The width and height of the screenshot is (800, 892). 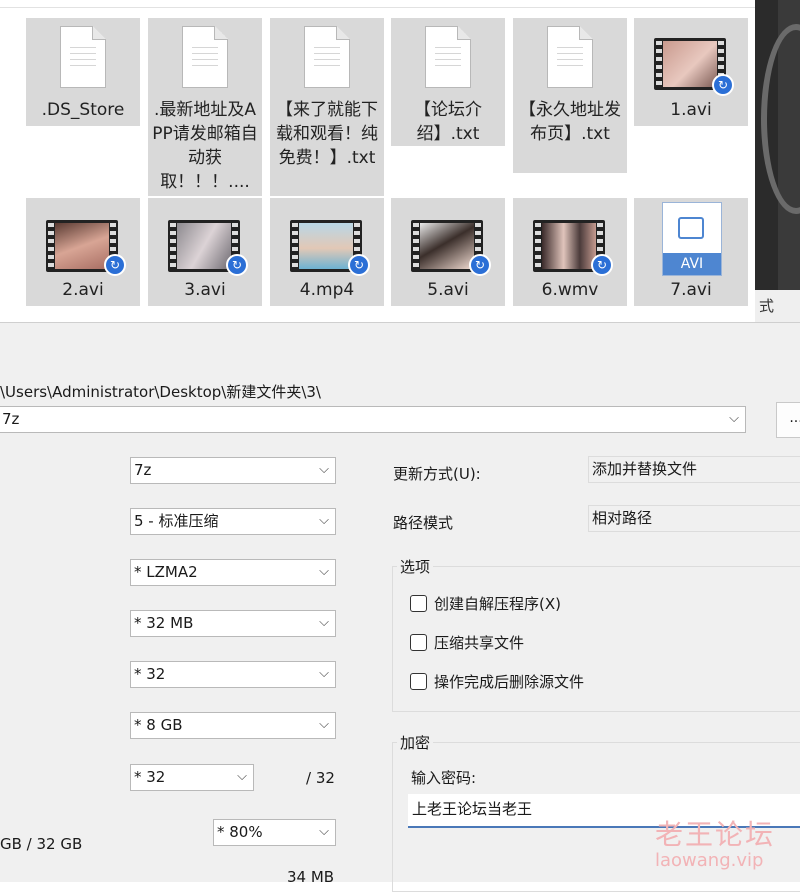 I want to click on password-label: 输入密码:, so click(x=444, y=778).